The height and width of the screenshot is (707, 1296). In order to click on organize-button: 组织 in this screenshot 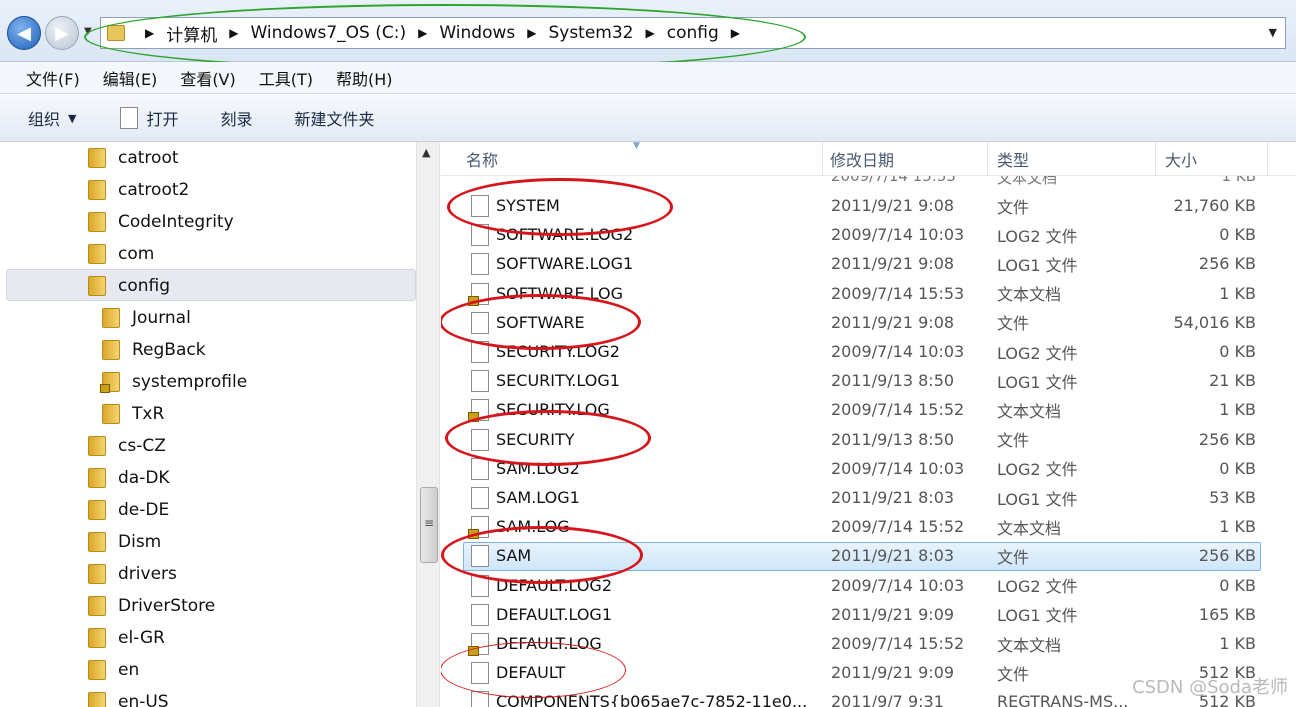, I will do `click(44, 118)`.